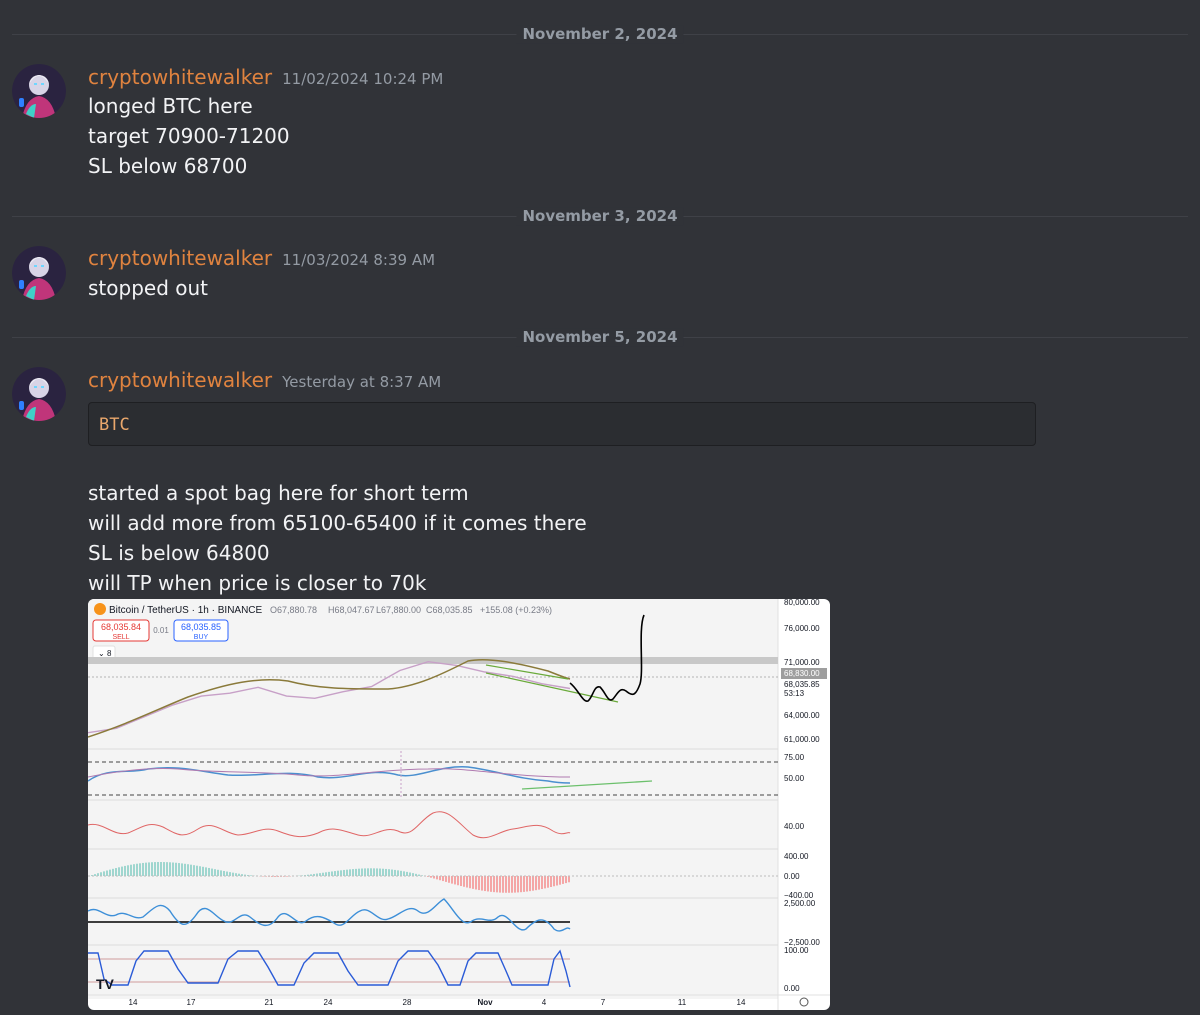  I want to click on time-tick: 21, so click(269, 1002).